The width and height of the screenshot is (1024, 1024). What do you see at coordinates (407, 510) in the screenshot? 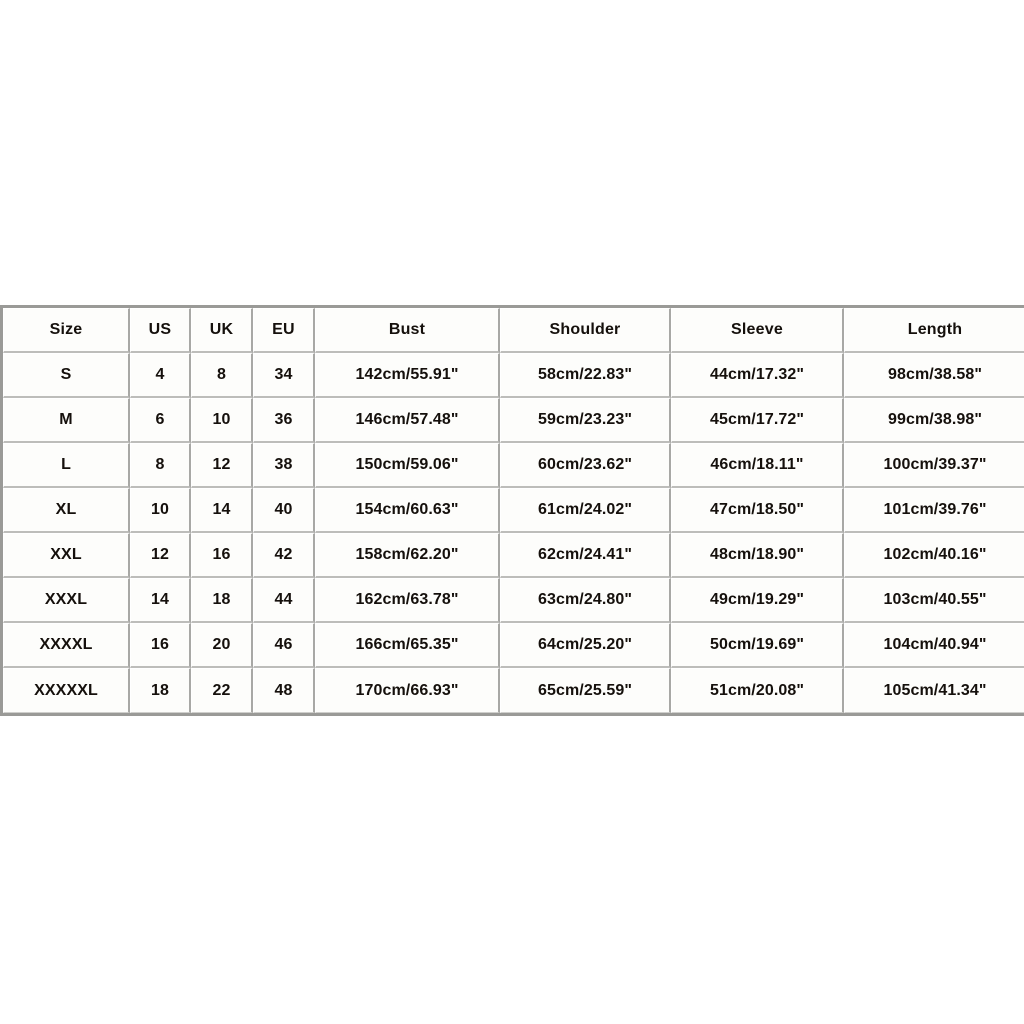
I see `cell-bust: 154cm/60.63"` at bounding box center [407, 510].